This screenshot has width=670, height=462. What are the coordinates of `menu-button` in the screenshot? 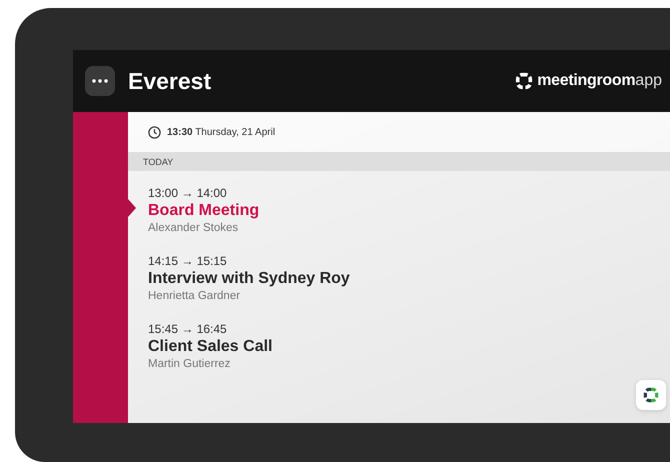 It's located at (100, 81).